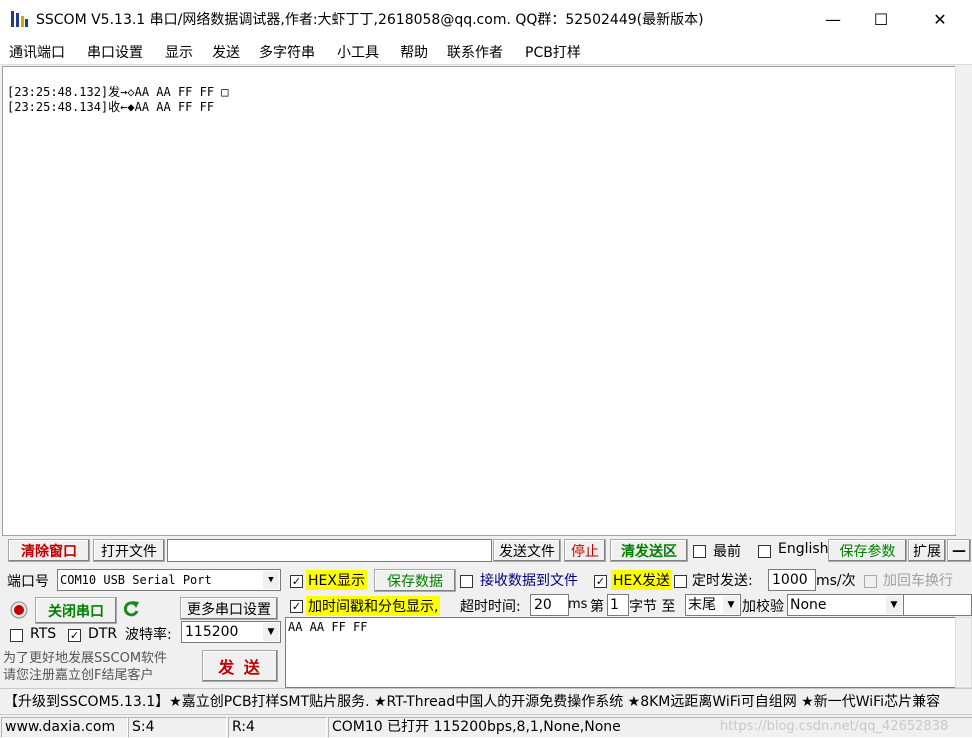  What do you see at coordinates (37, 52) in the screenshot?
I see `menu-comm-port: 通讯端口` at bounding box center [37, 52].